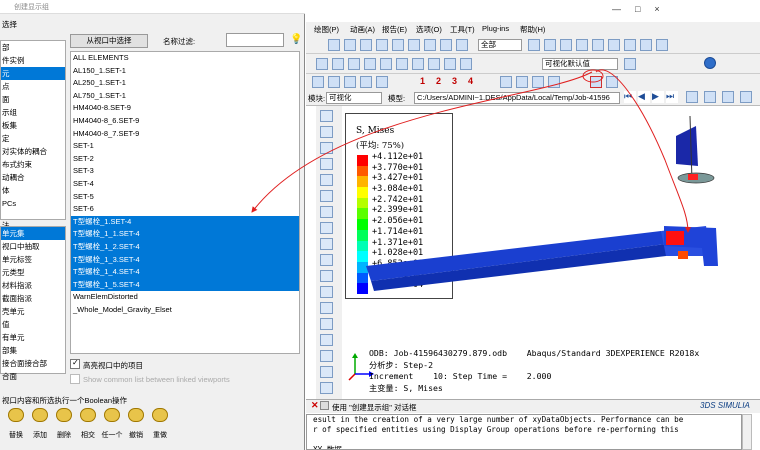 Image resolution: width=760 pixels, height=450 pixels. I want to click on render-edge-icon, so click(386, 64).